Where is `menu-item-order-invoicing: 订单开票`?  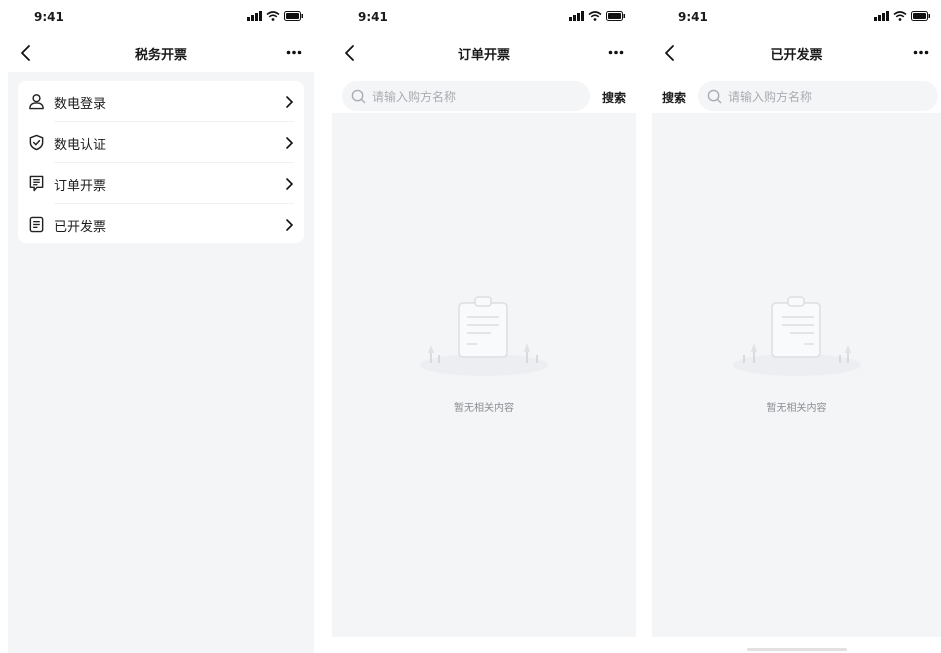
menu-item-order-invoicing: 订单开票 is located at coordinates (161, 183).